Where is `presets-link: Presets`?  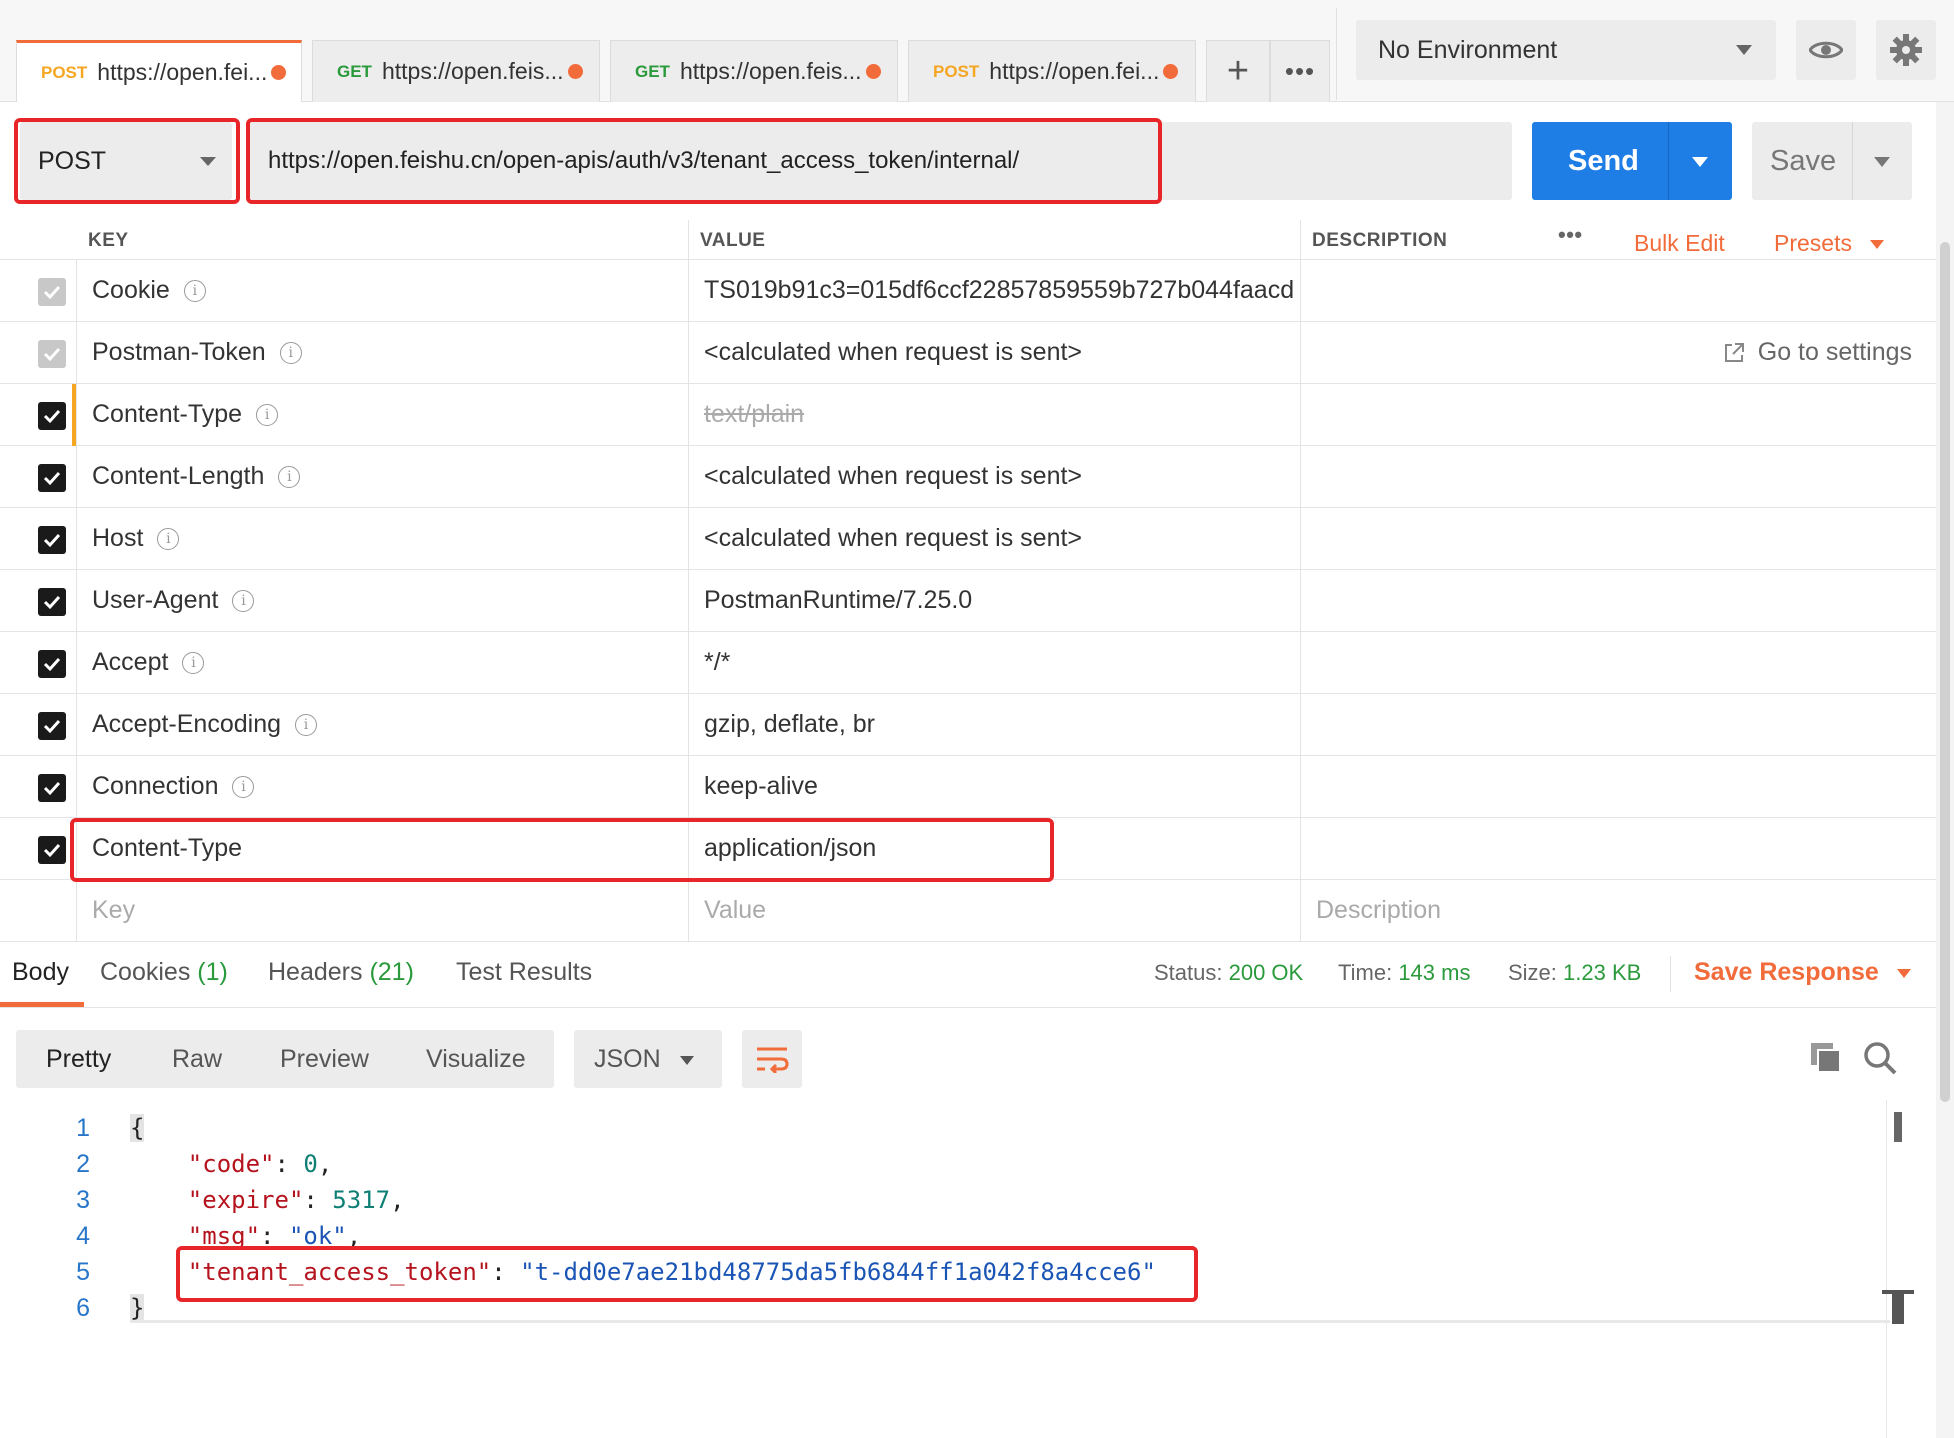
presets-link: Presets is located at coordinates (1829, 243).